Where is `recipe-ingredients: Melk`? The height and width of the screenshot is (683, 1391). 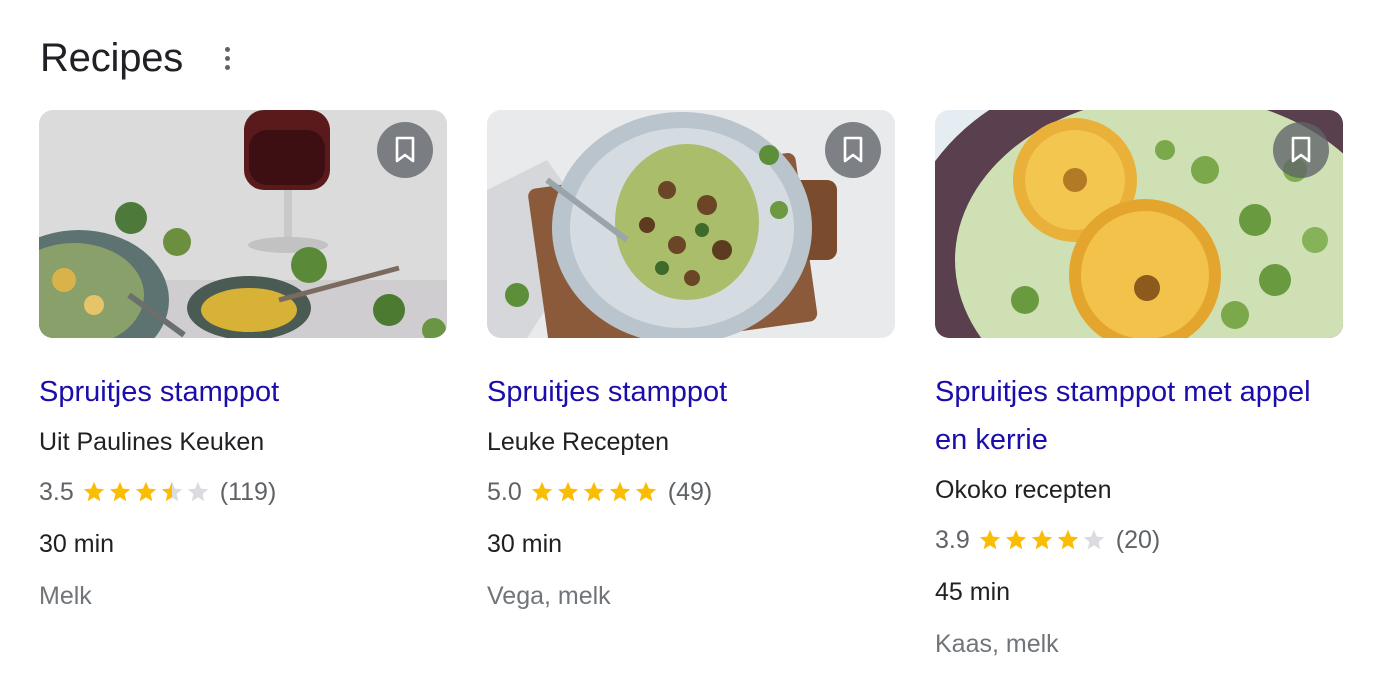 recipe-ingredients: Melk is located at coordinates (65, 596).